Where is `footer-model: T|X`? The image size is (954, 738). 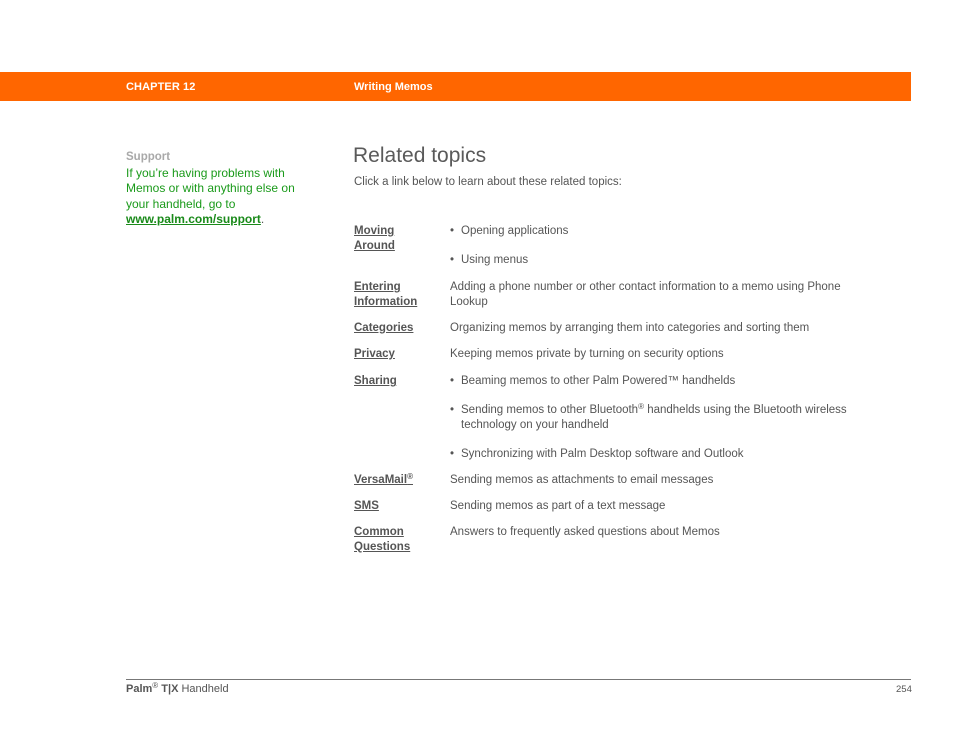
footer-model: T|X is located at coordinates (170, 689).